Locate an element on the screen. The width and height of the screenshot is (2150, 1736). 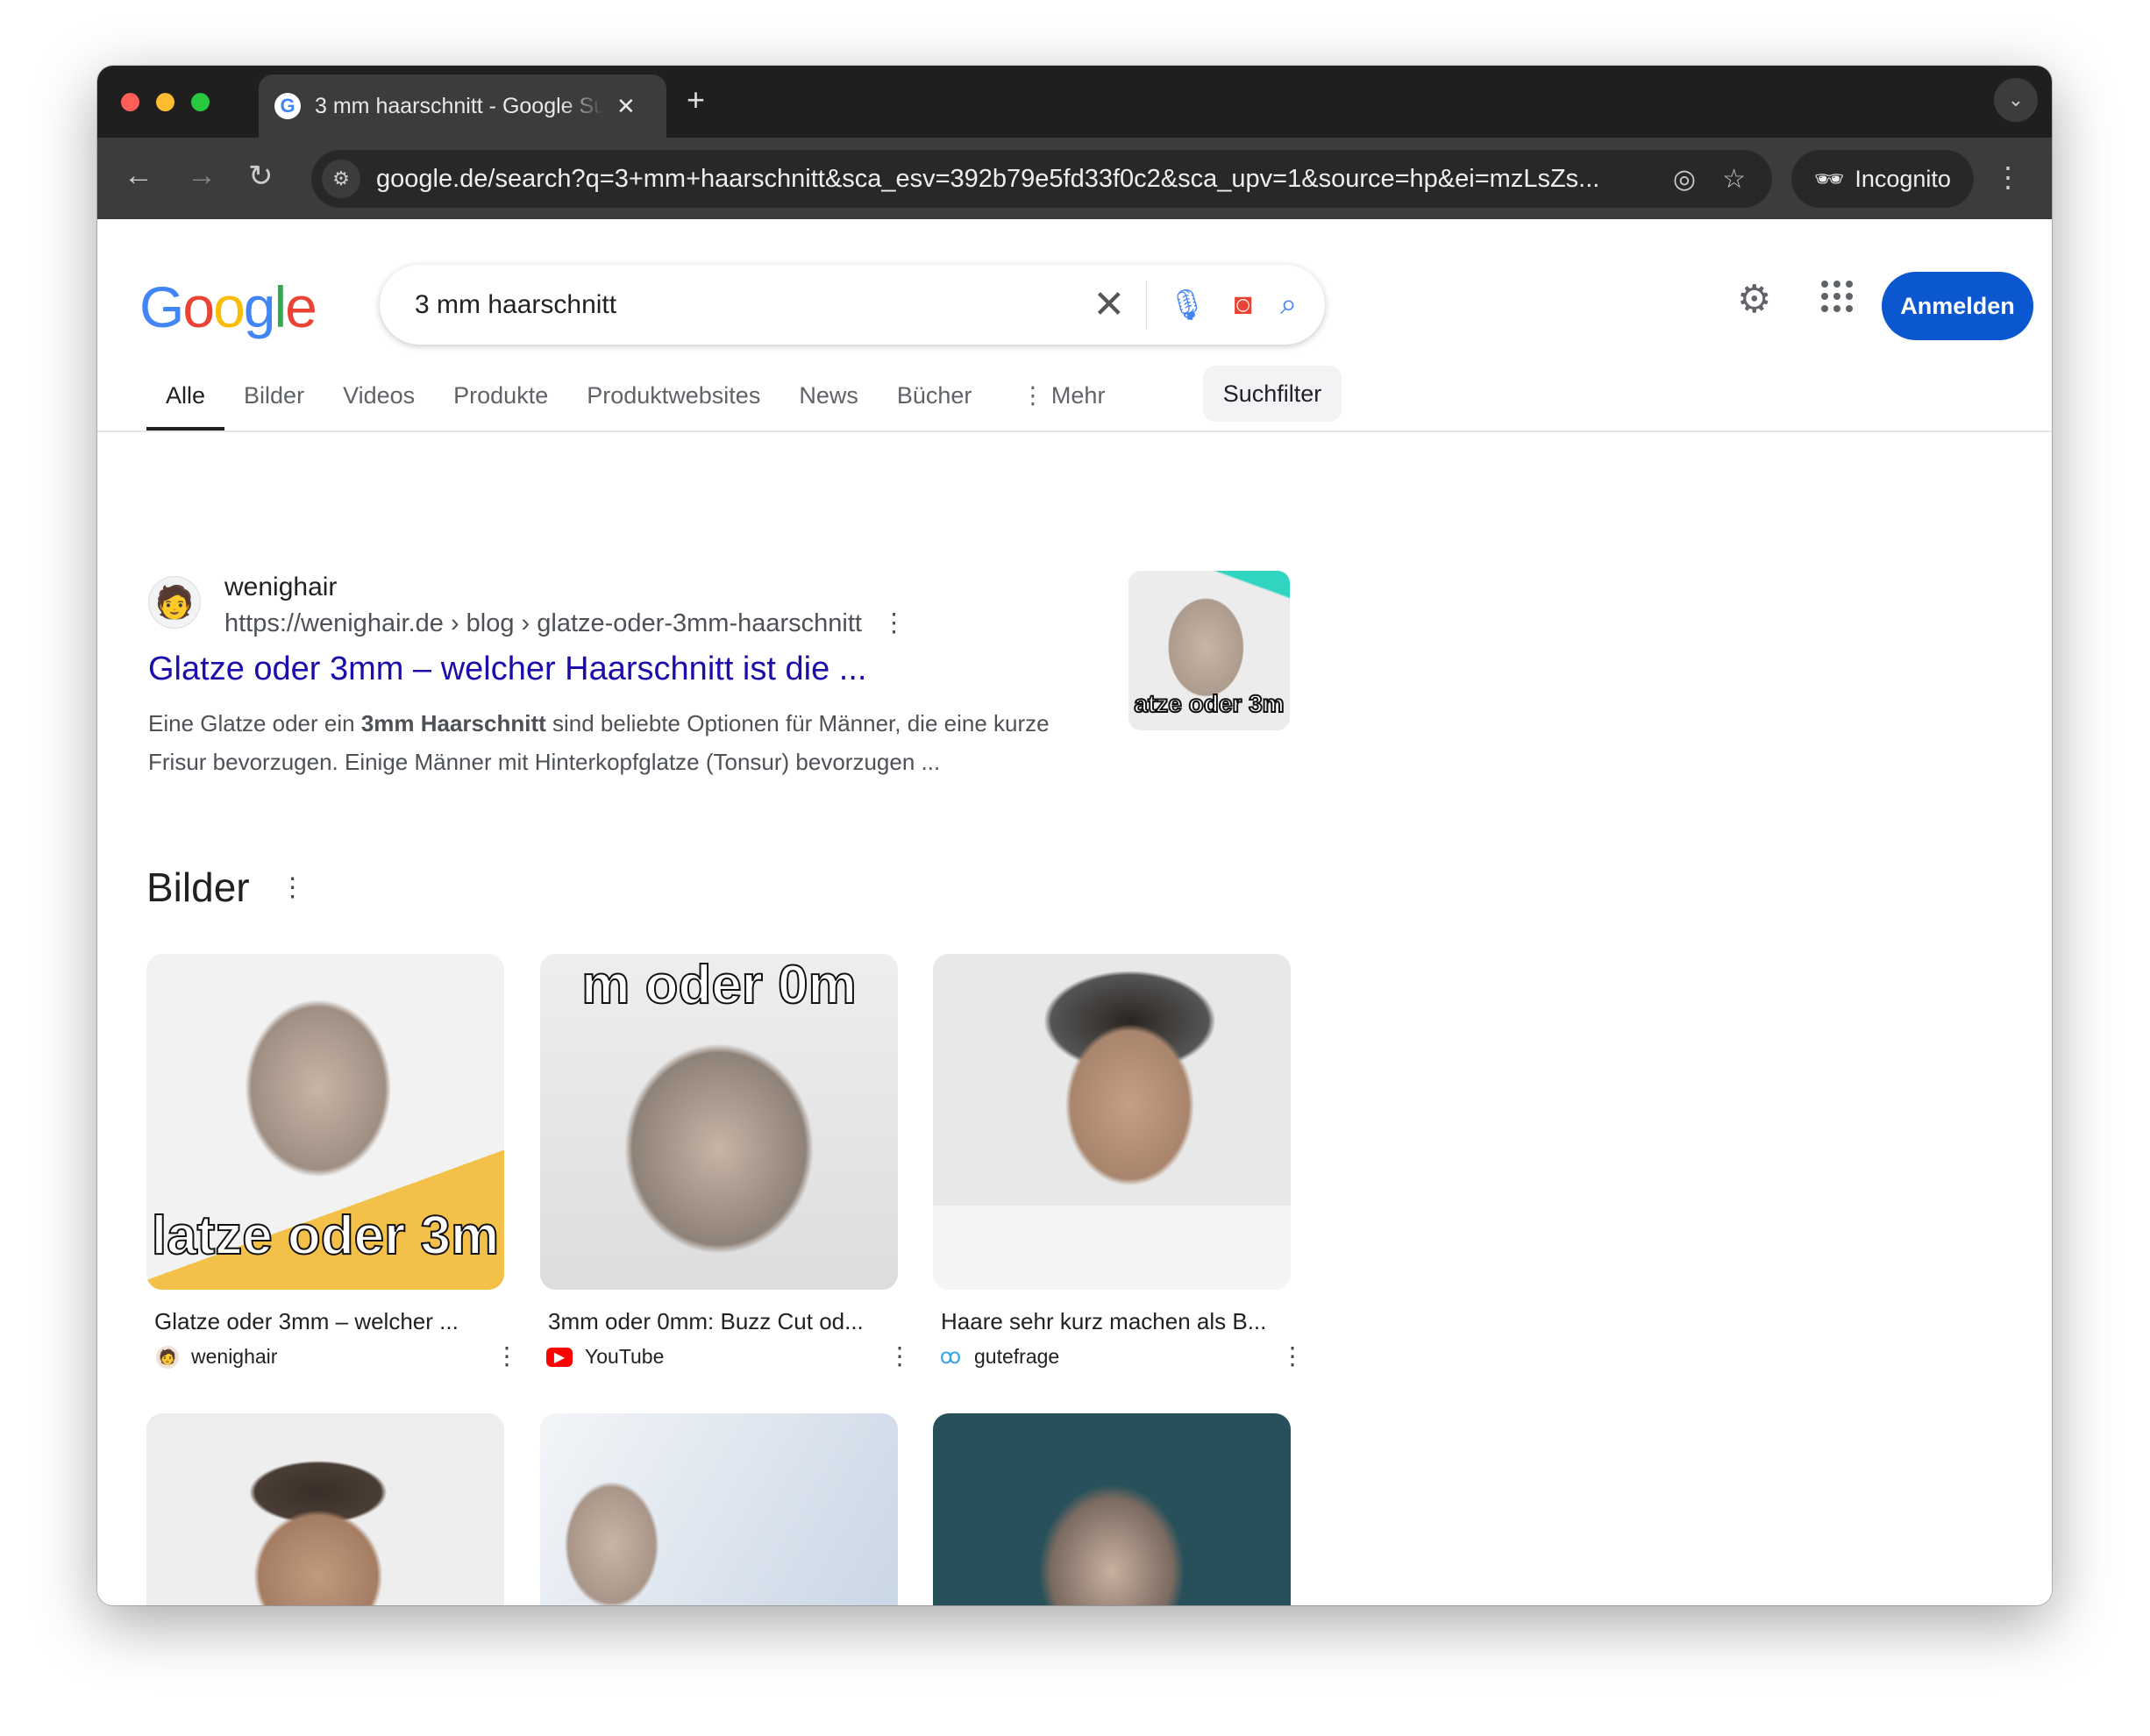
snippet-bold: 3mm Haarschnitt is located at coordinates (453, 723).